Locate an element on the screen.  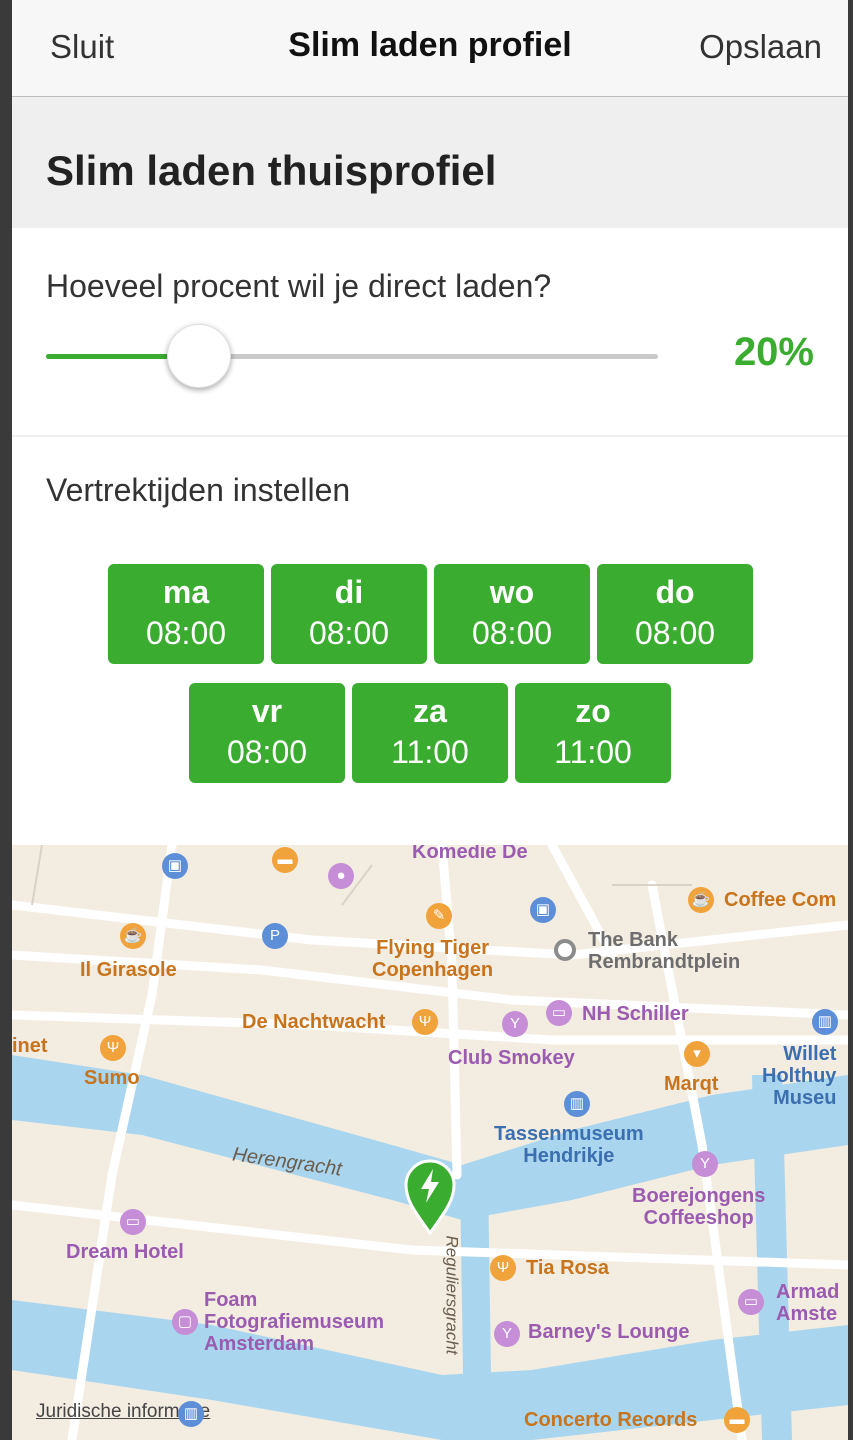
map-label-barneys: Barney's Lounge is located at coordinates (608, 1332).